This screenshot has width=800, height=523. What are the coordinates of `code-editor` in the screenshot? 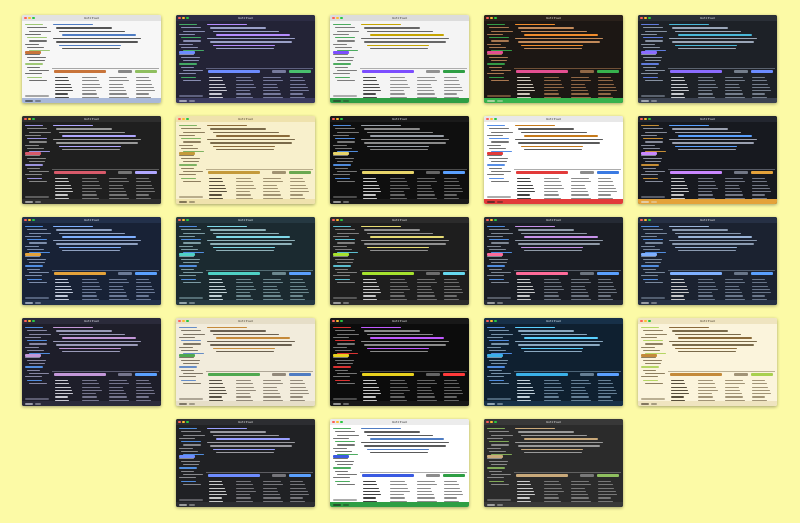 It's located at (721, 342).